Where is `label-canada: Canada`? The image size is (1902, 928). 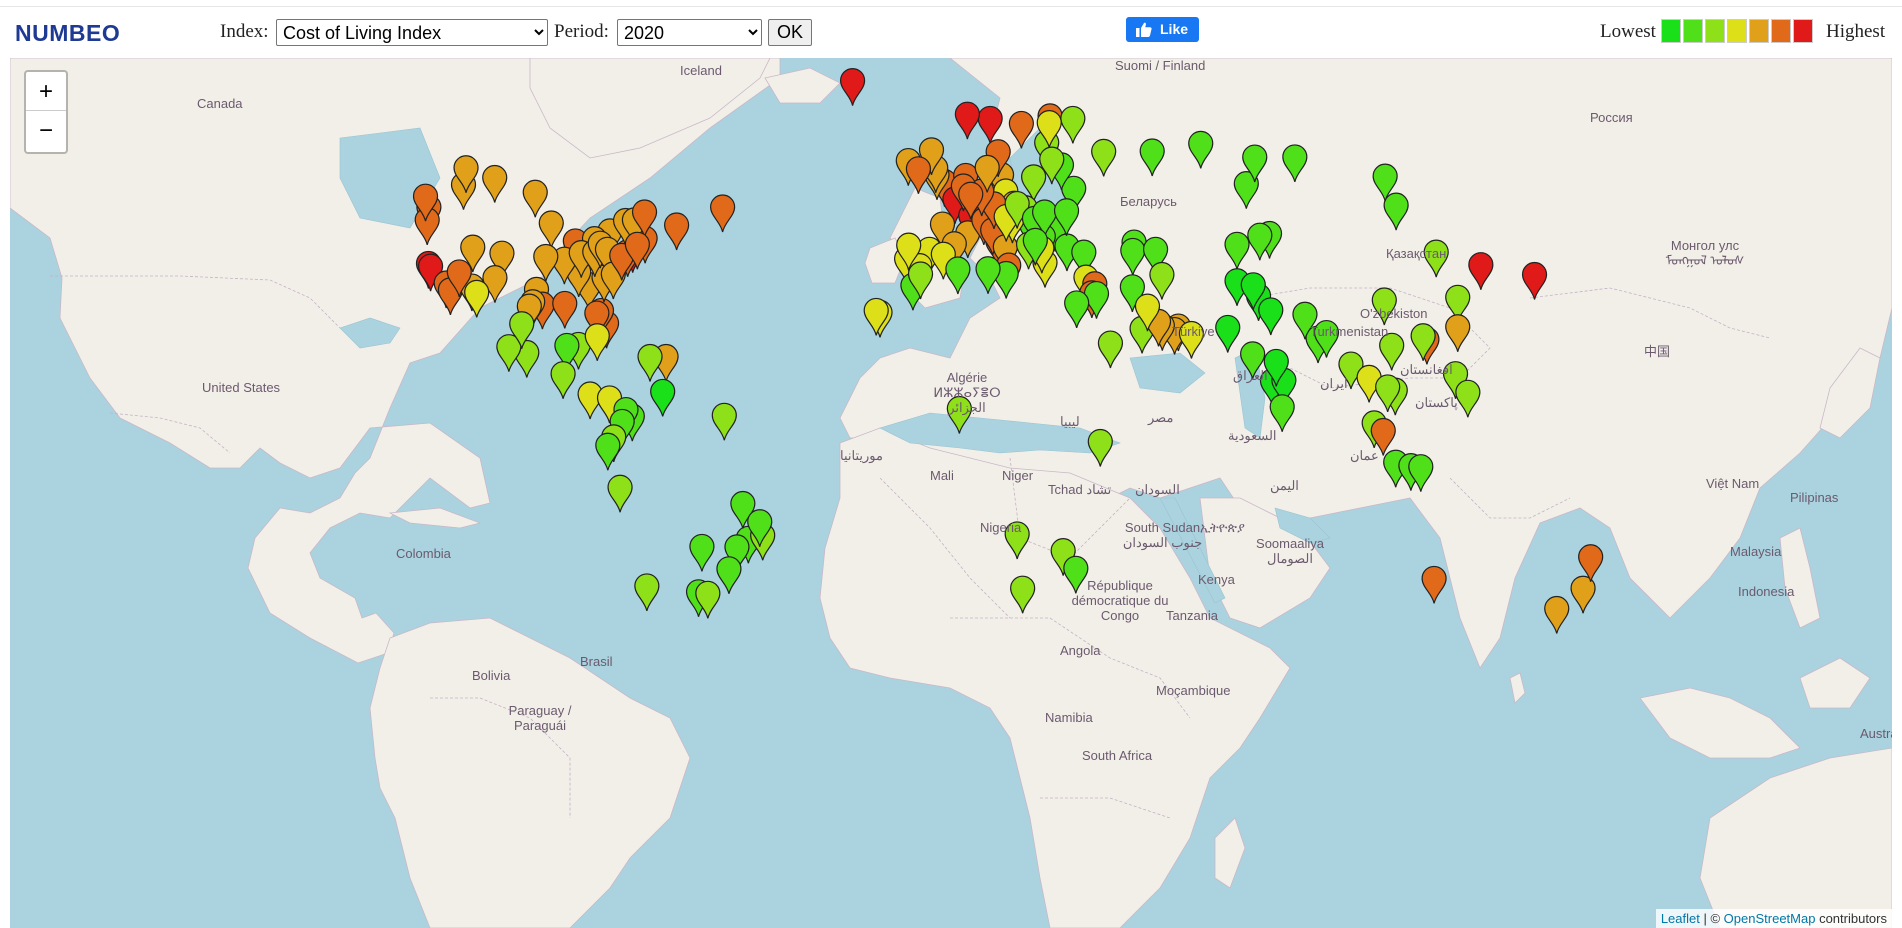
label-canada: Canada is located at coordinates (220, 103).